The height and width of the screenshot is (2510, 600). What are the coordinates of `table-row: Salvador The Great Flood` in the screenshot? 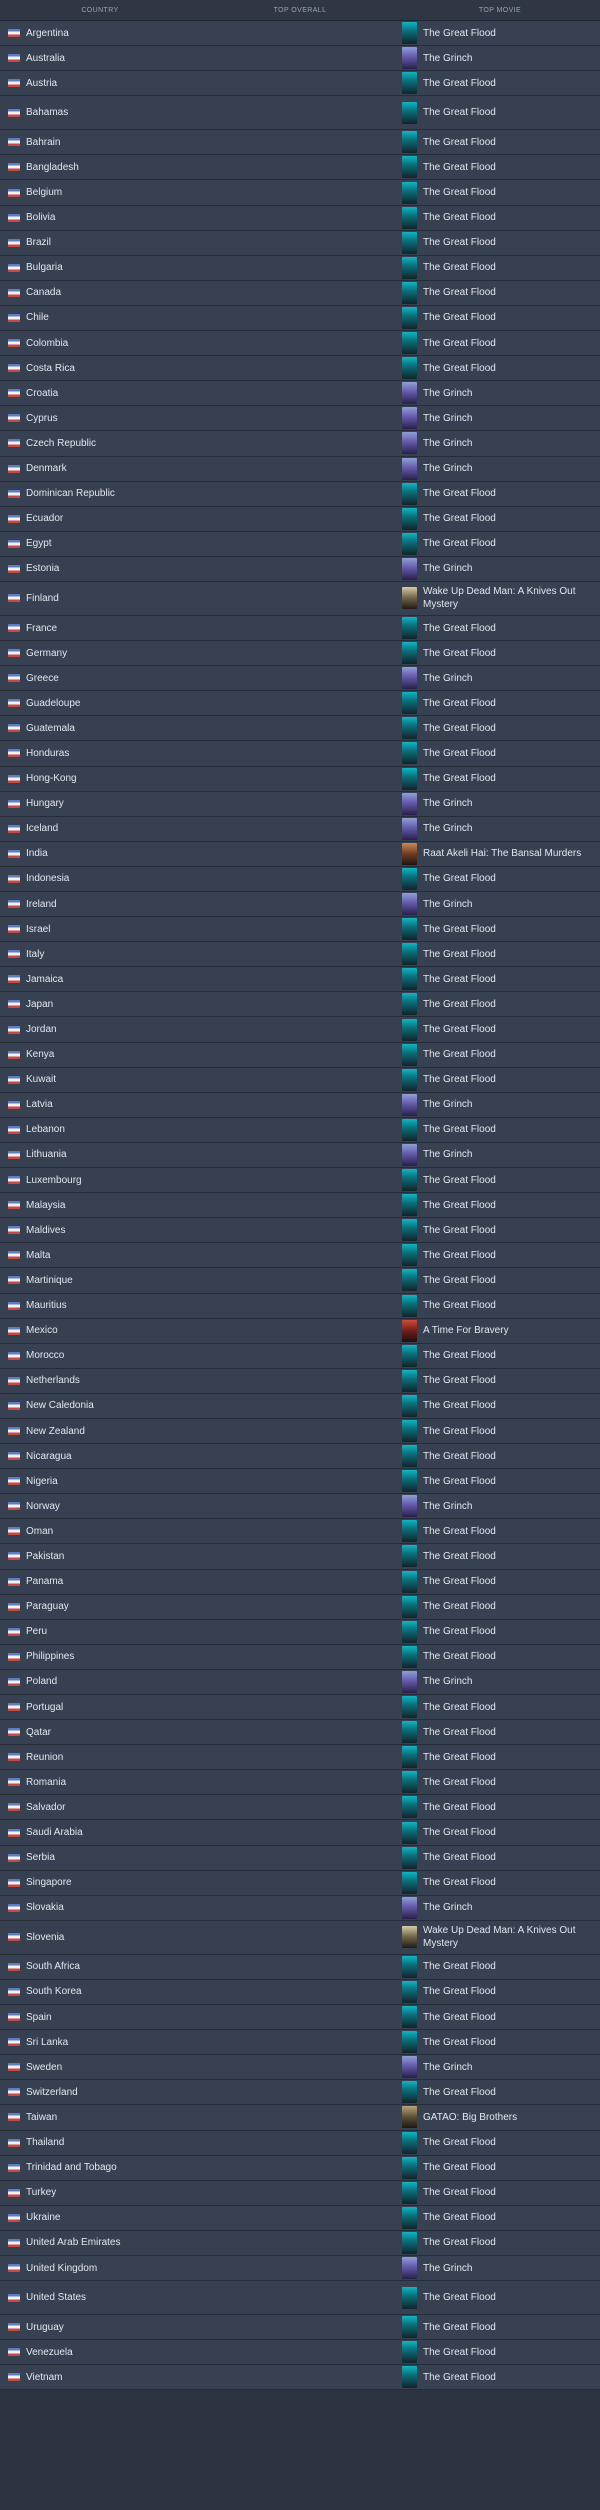 It's located at (300, 1808).